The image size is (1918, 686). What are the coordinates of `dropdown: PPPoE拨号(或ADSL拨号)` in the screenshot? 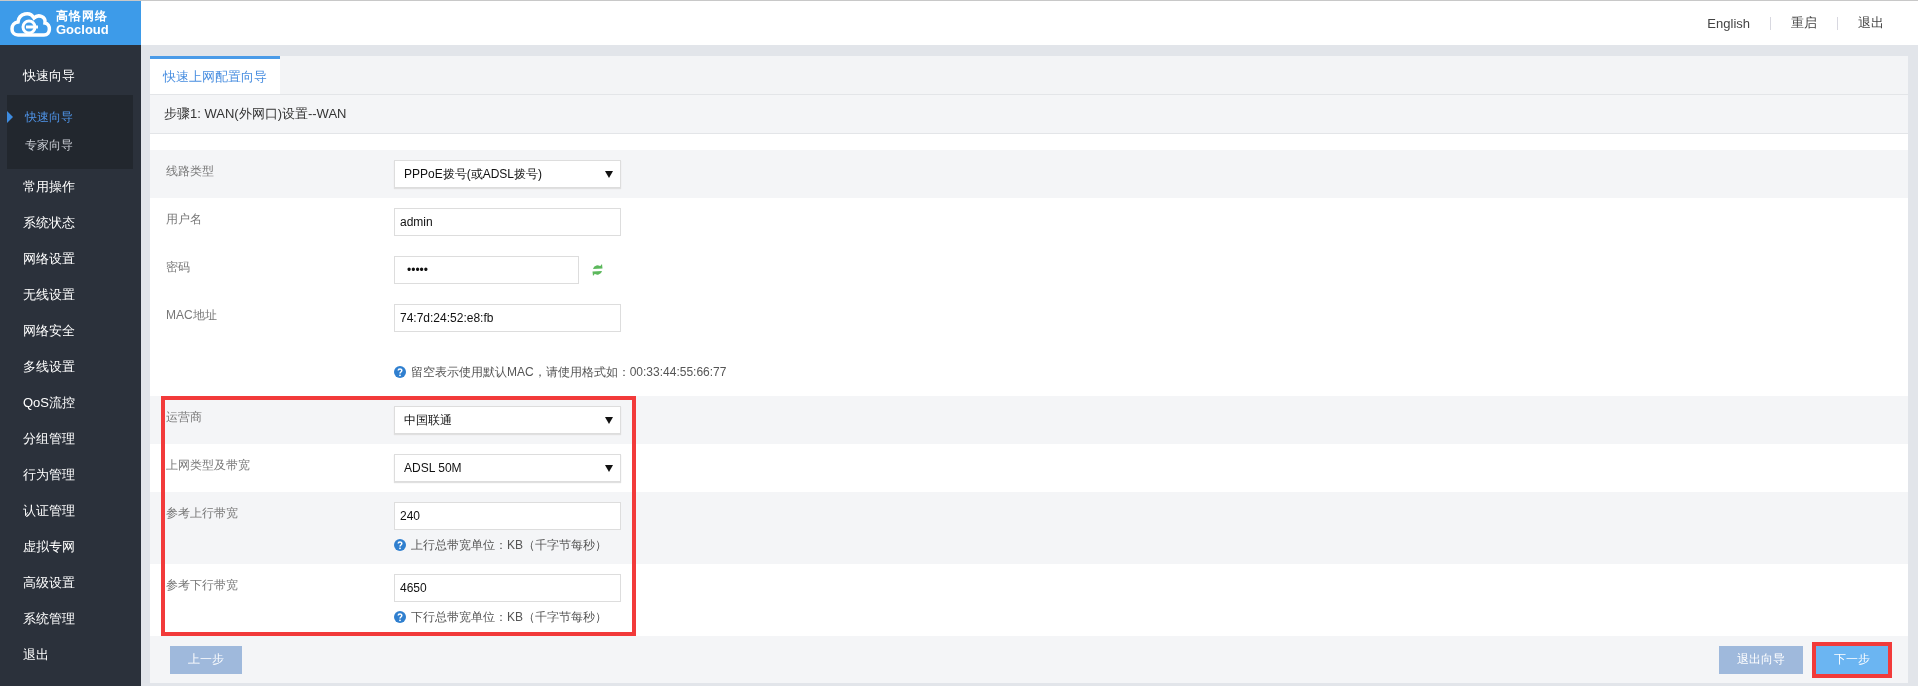 It's located at (507, 174).